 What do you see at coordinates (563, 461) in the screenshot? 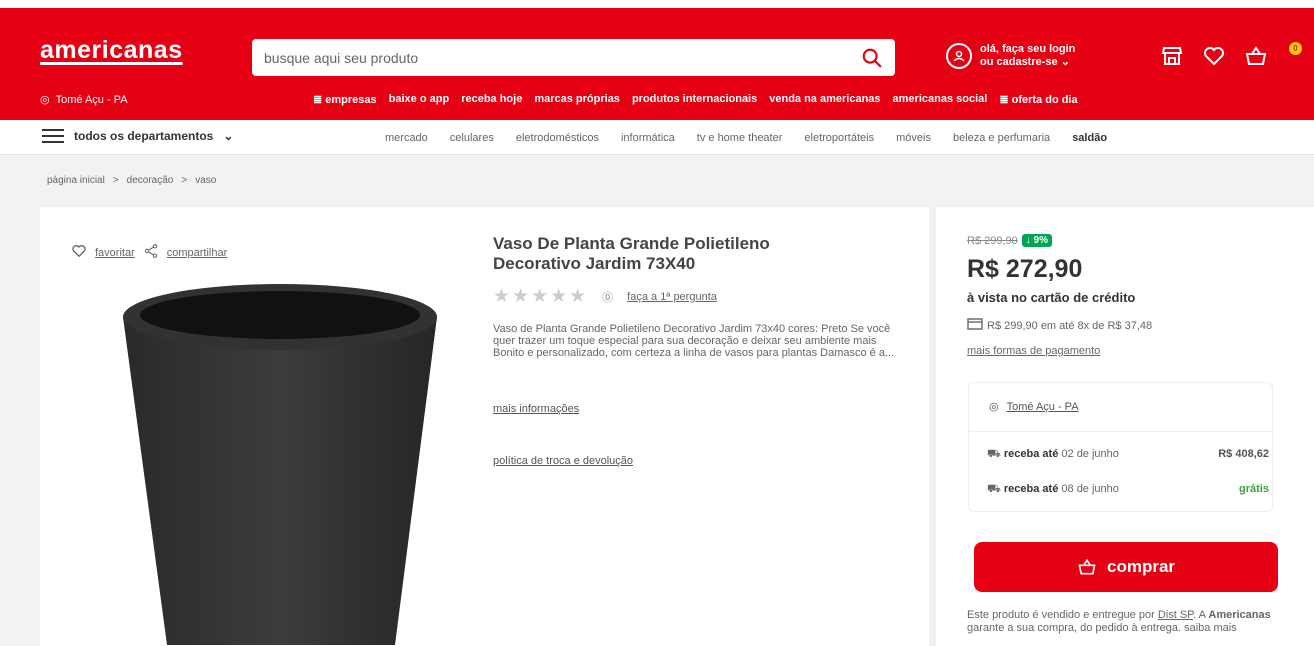
I see `return-policy-link: política de troca e devolução` at bounding box center [563, 461].